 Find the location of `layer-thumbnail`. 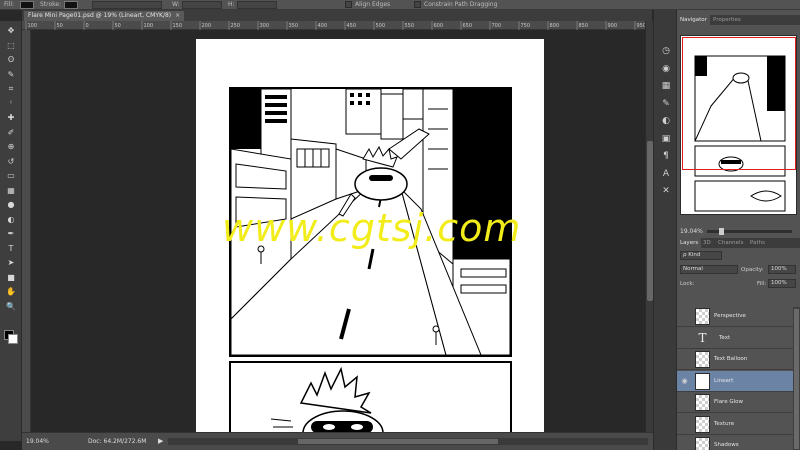

layer-thumbnail is located at coordinates (702, 381).